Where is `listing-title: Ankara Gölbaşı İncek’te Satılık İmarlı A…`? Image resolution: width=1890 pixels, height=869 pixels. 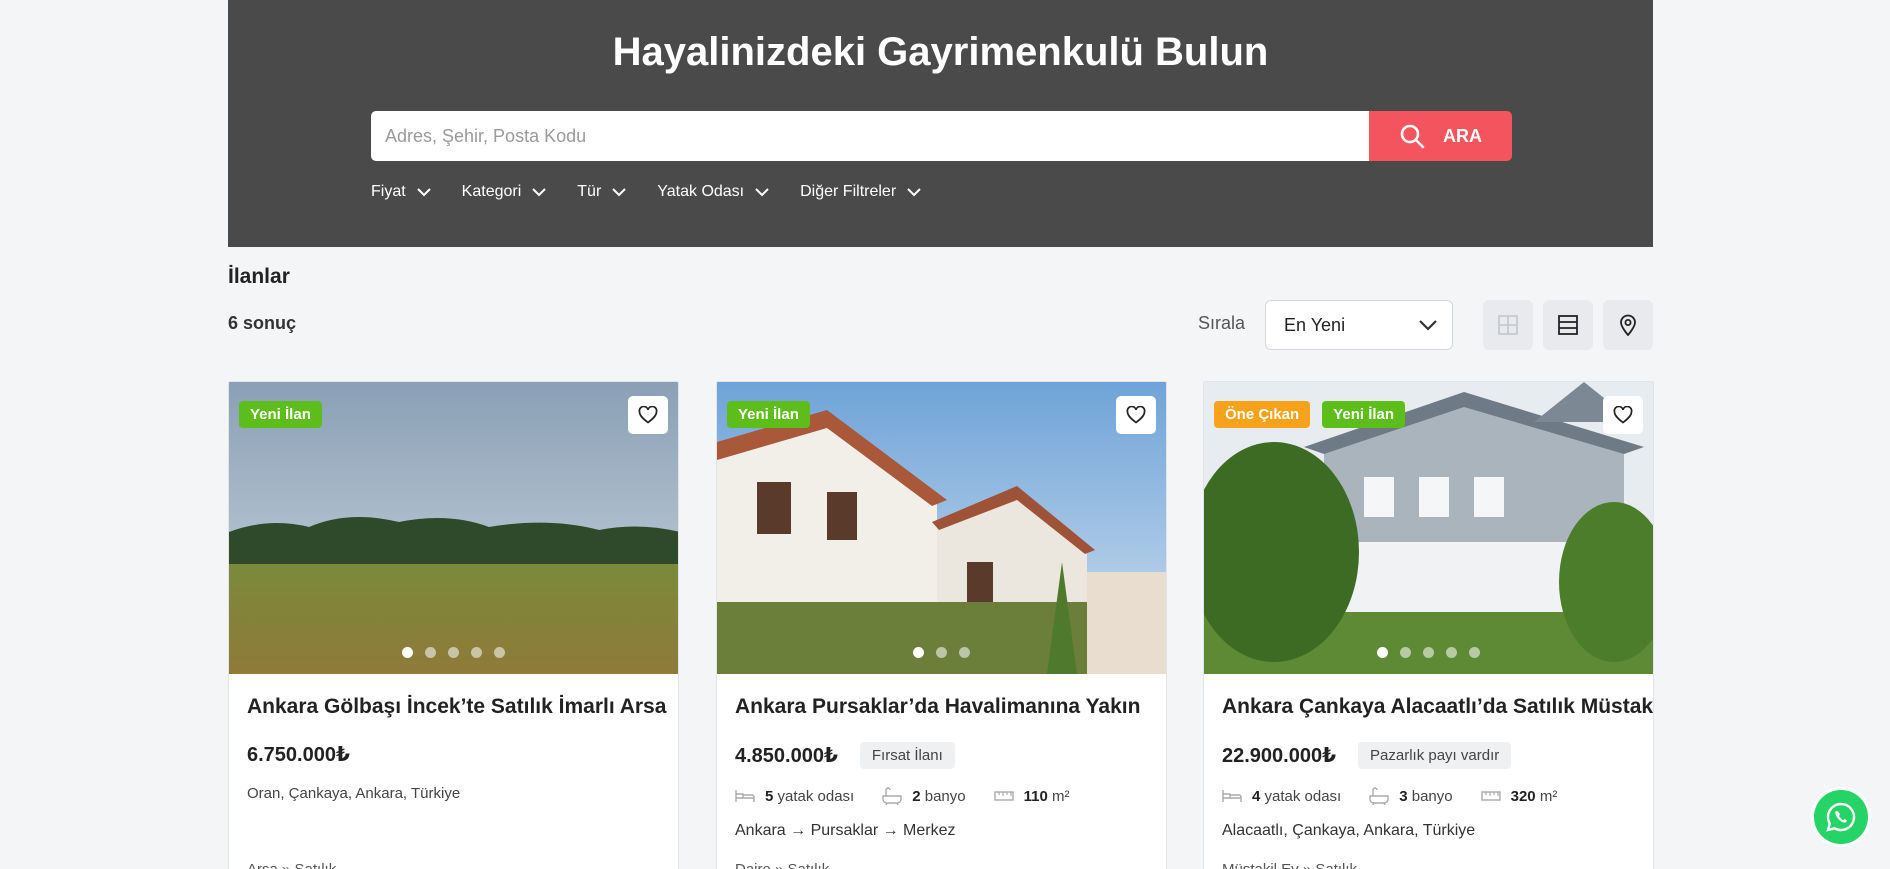 listing-title: Ankara Gölbaşı İncek’te Satılık İmarlı A… is located at coordinates (456, 707).